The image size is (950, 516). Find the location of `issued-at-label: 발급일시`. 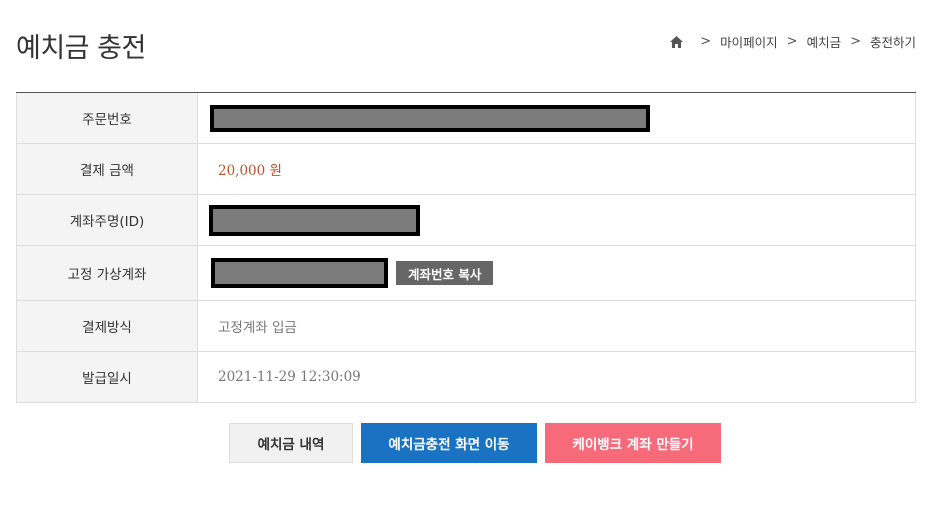

issued-at-label: 발급일시 is located at coordinates (107, 377).